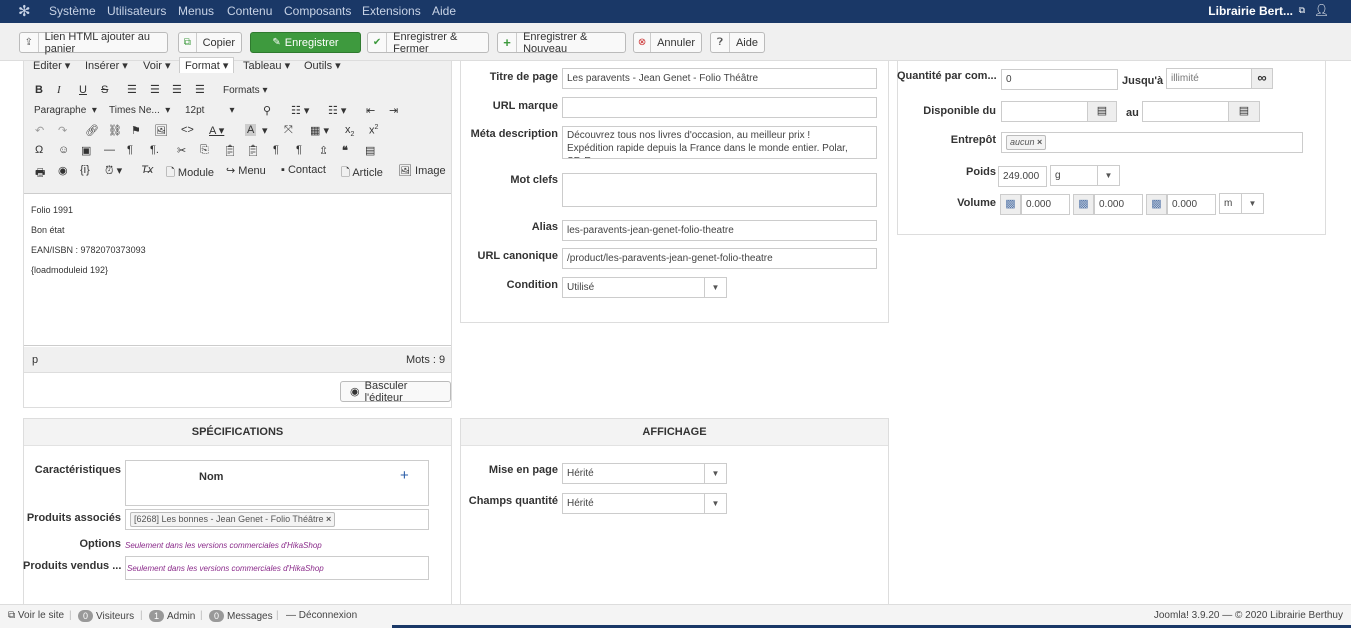  I want to click on logout-link: — Déconnexion, so click(321, 615).